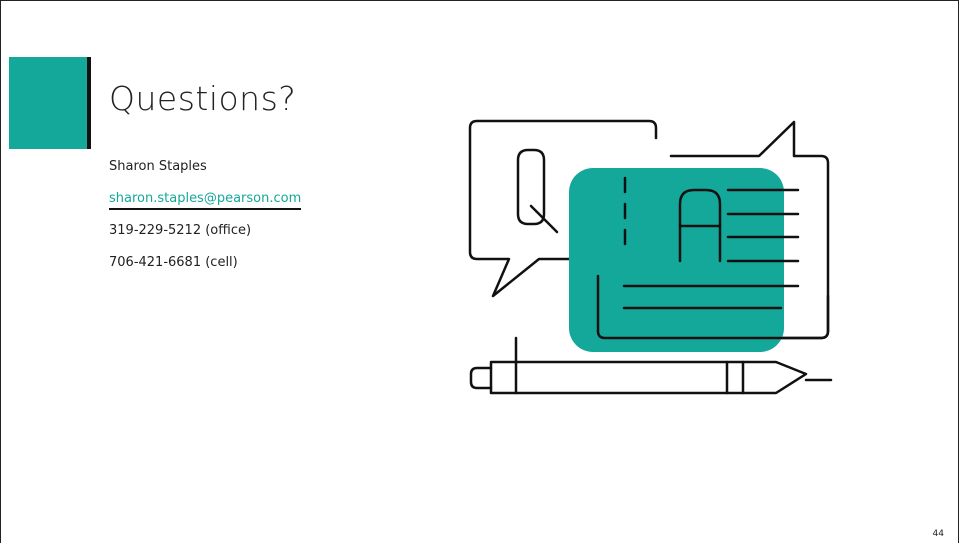 This screenshot has height=544, width=959. I want to click on office-phone: 319-229-5212 (office), so click(180, 230).